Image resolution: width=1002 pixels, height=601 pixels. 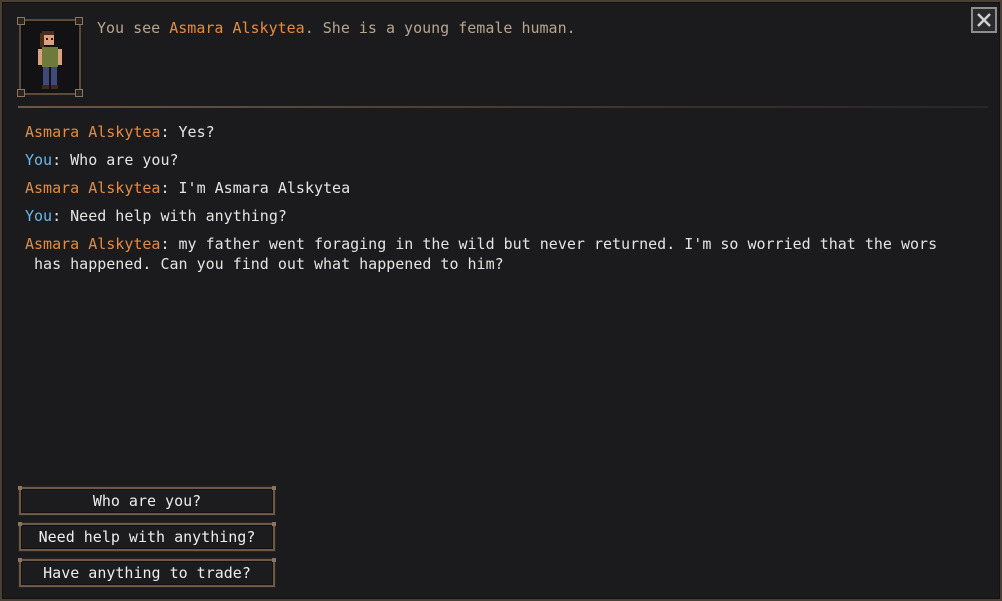 What do you see at coordinates (440, 28) in the screenshot?
I see `examine-suffix: . She is a young female human.` at bounding box center [440, 28].